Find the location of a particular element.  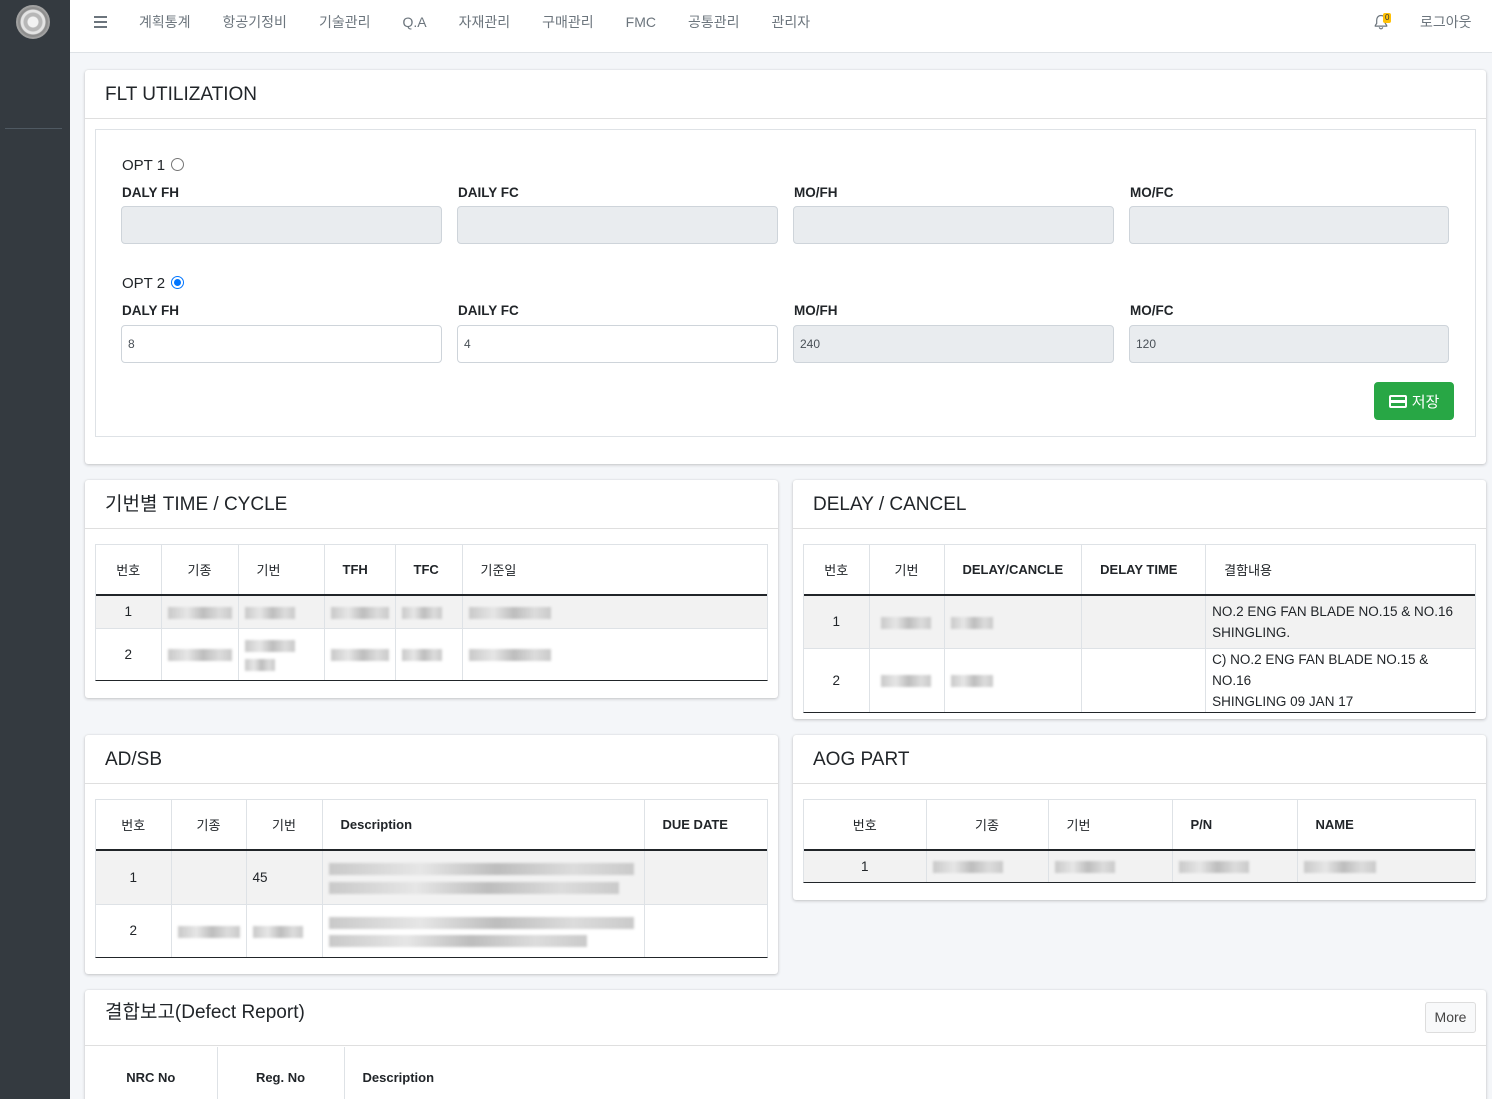

opt1-daily-fc-label: DAILY FC is located at coordinates (488, 192).